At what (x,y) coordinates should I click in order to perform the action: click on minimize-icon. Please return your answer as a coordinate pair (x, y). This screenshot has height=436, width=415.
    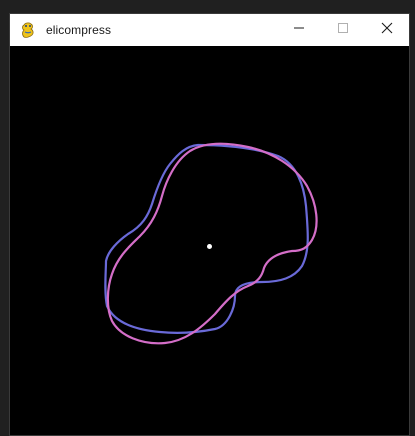
    Looking at the image, I should click on (299, 30).